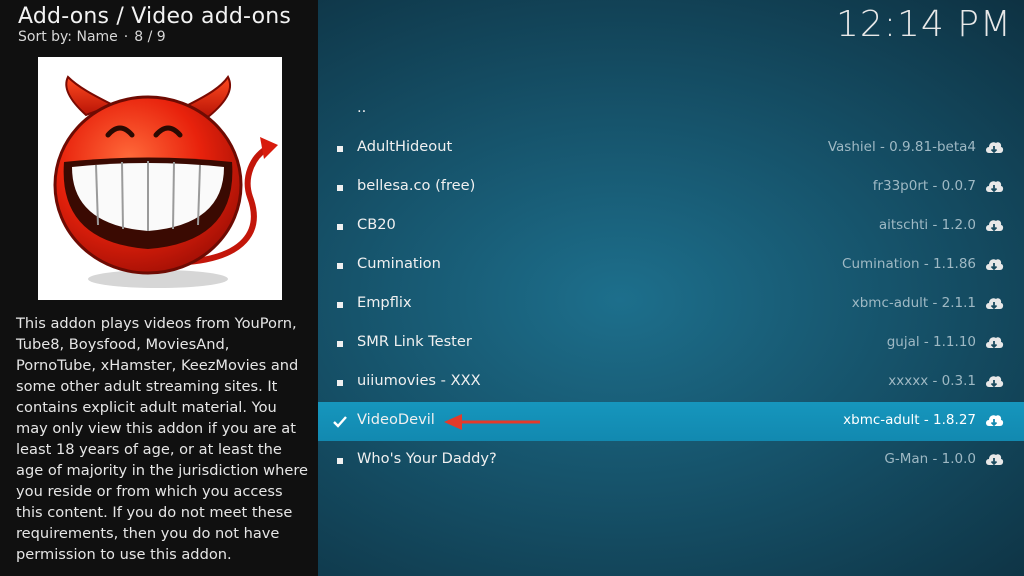 The width and height of the screenshot is (1024, 576). What do you see at coordinates (932, 381) in the screenshot?
I see `addon-author-version: xxxxx - 0.3.1` at bounding box center [932, 381].